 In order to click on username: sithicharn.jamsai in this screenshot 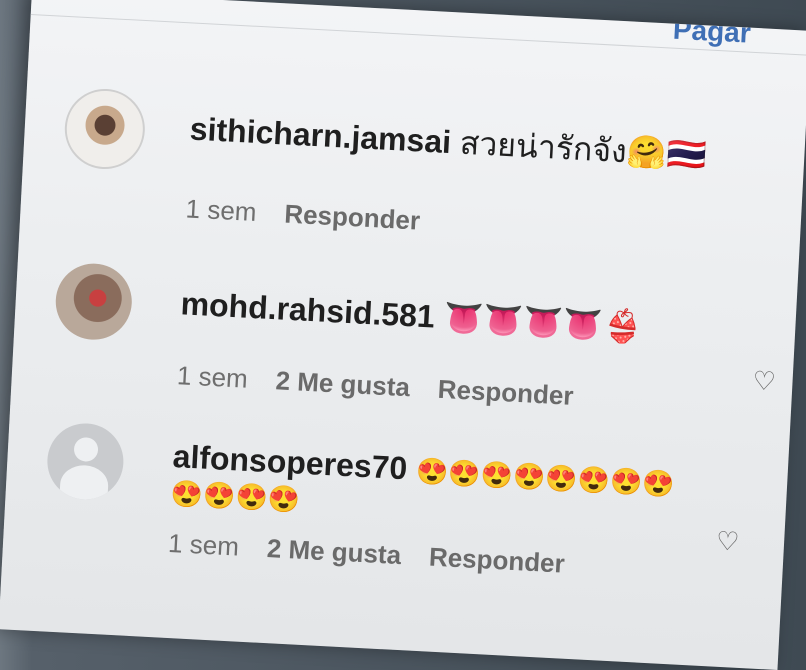, I will do `click(320, 135)`.